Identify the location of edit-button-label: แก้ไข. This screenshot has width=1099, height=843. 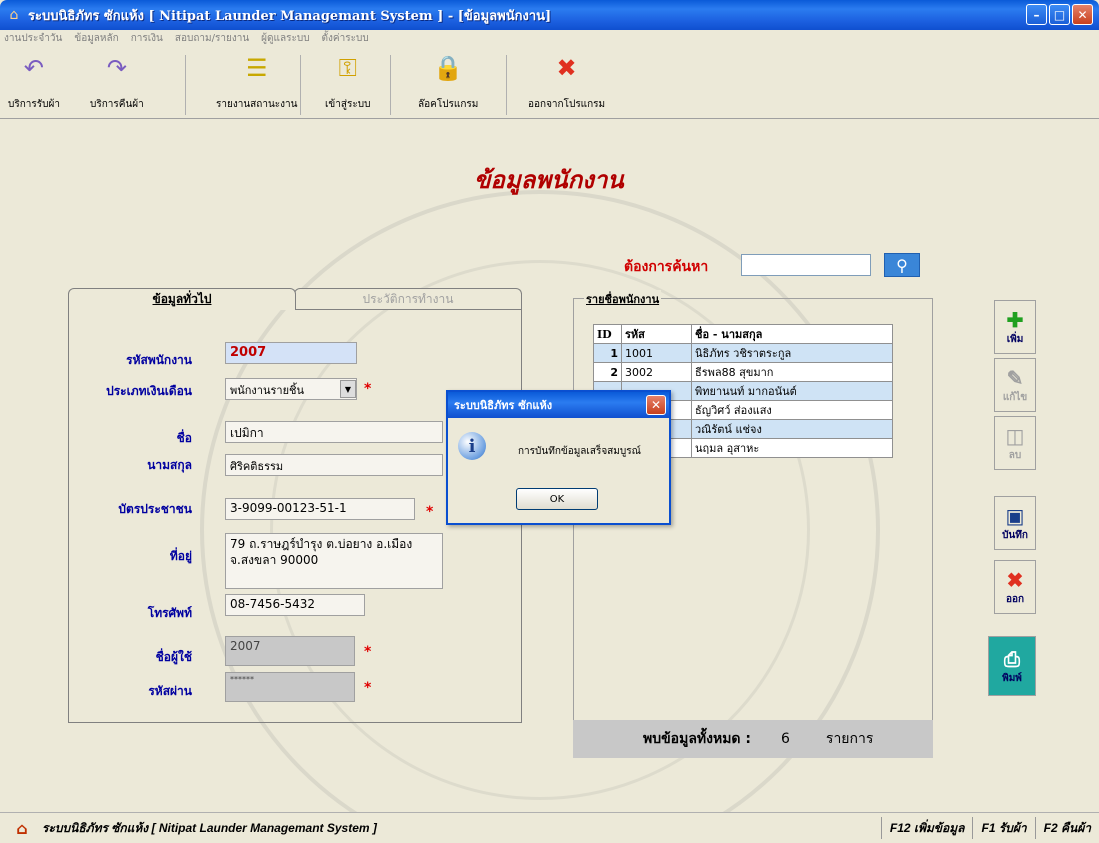
(1015, 397).